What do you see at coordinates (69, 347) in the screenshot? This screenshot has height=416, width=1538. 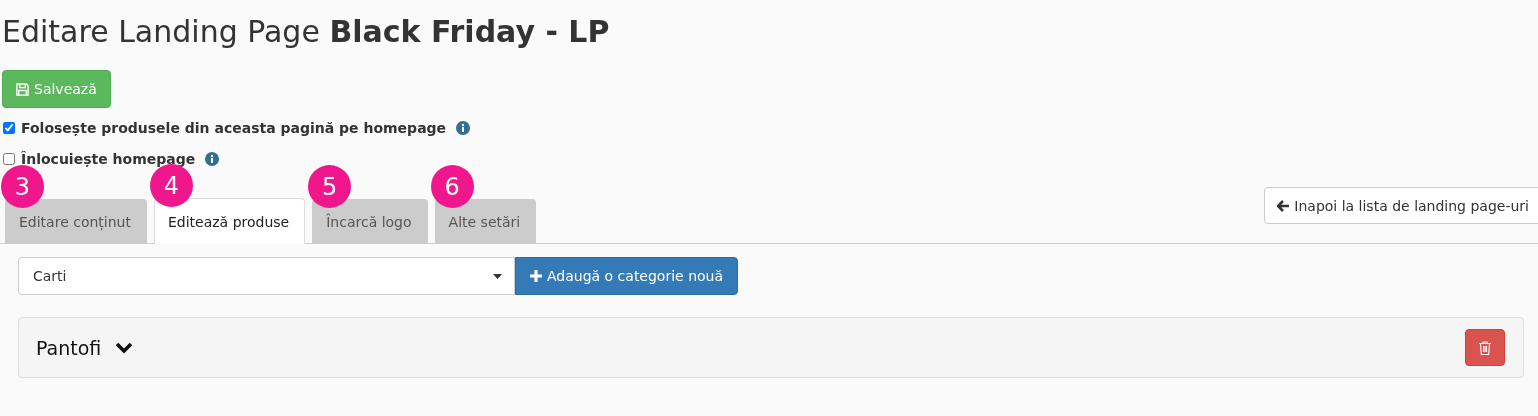 I see `panel-title: Pantofi` at bounding box center [69, 347].